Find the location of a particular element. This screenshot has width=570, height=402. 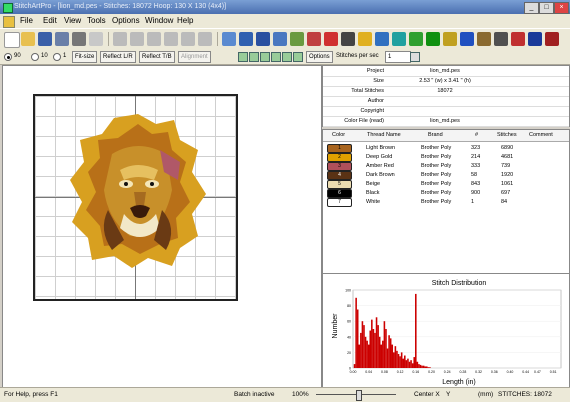

status-help-text: For Help, press F1 is located at coordinates (31, 394).